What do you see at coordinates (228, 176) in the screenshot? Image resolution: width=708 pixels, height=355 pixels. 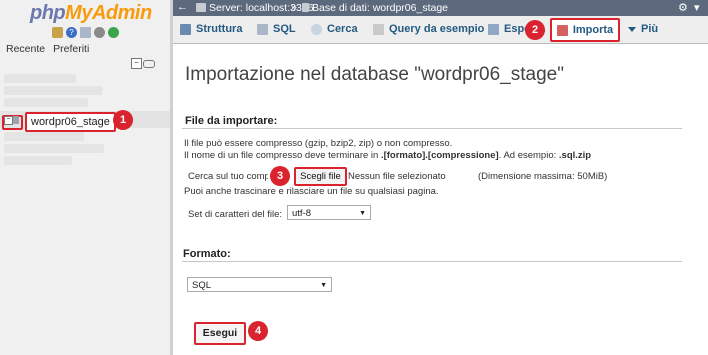 I see `browse-label: Cerca sul tuo computer:` at bounding box center [228, 176].